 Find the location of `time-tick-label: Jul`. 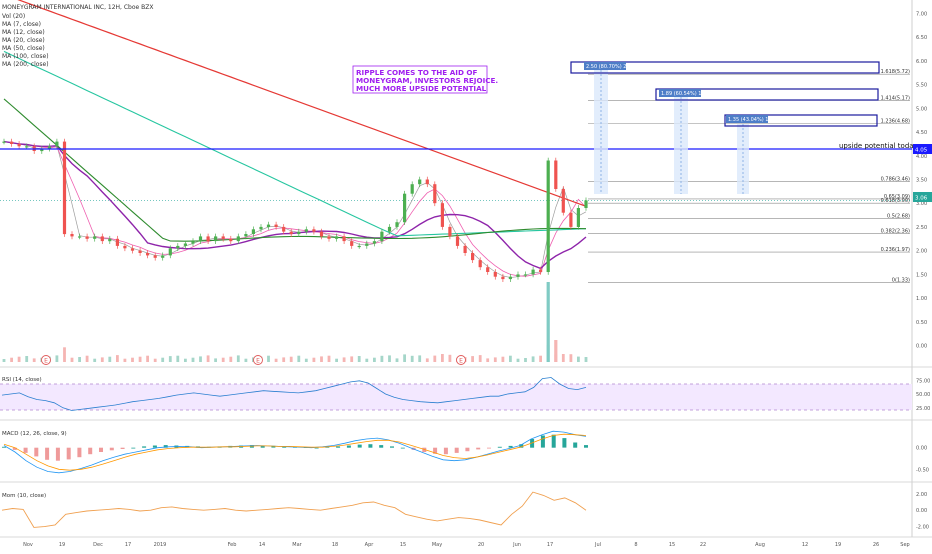

time-tick-label: Jul is located at coordinates (597, 545).